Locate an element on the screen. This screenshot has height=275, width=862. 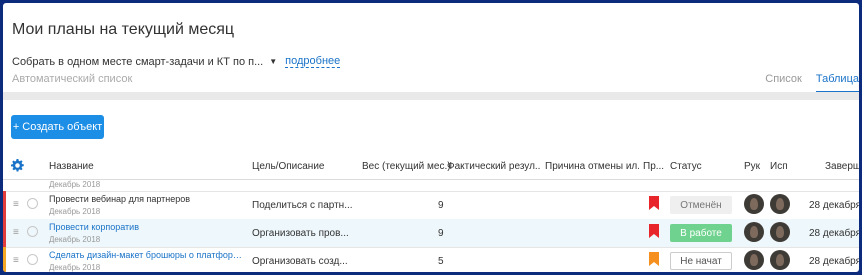
status-badge: Не начат is located at coordinates (701, 261).